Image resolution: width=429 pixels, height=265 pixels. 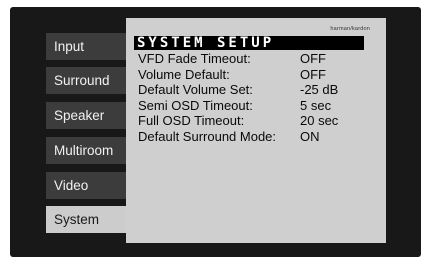 I want to click on setting-value: ON, so click(x=310, y=136).